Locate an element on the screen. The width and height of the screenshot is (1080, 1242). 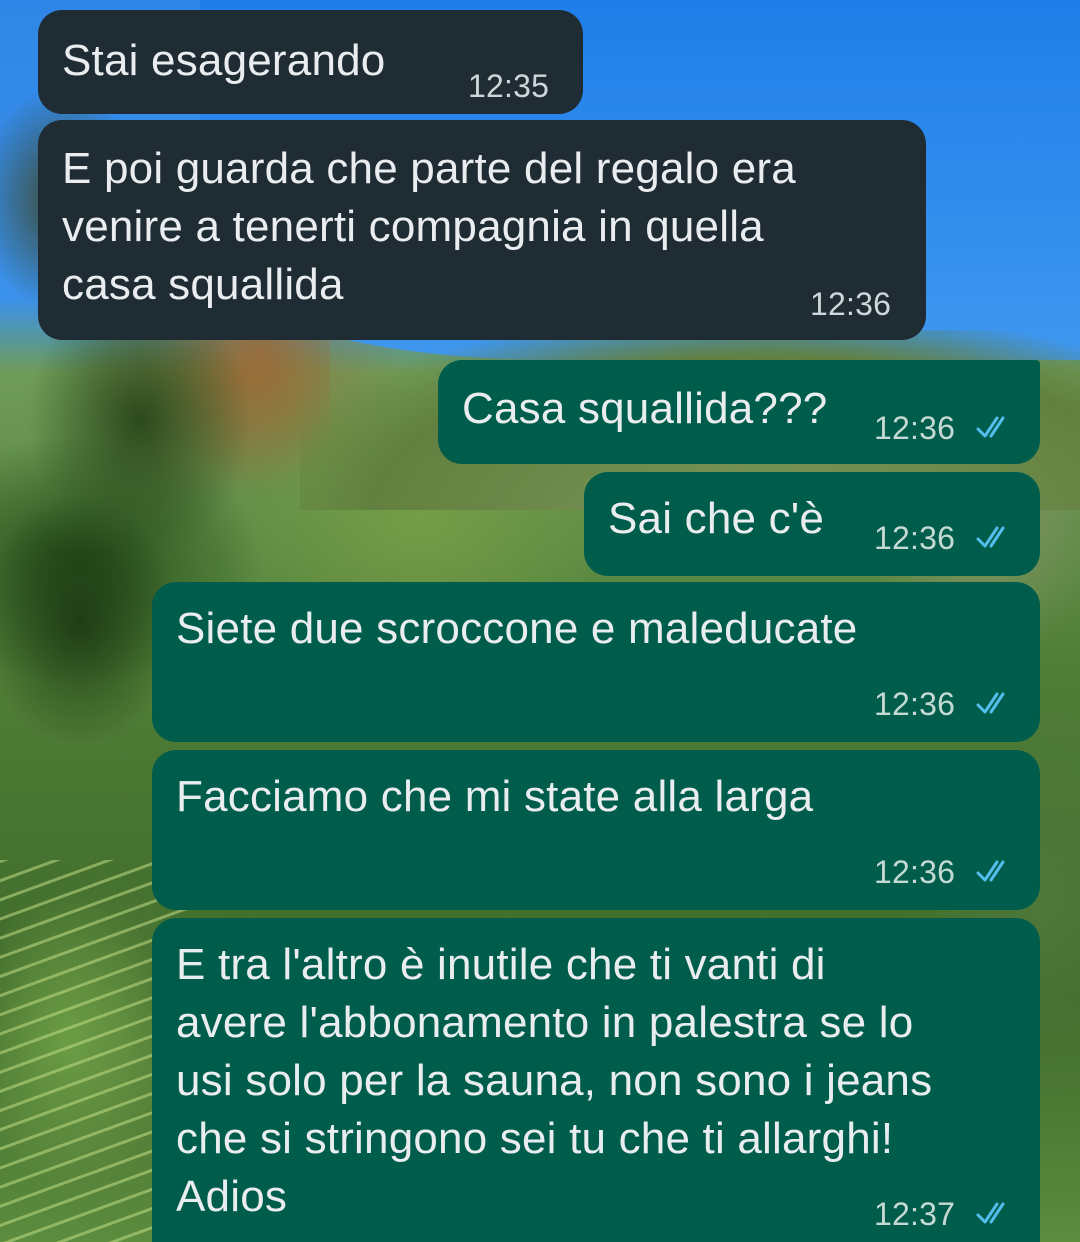
message-time: 12:37 is located at coordinates (915, 1214).